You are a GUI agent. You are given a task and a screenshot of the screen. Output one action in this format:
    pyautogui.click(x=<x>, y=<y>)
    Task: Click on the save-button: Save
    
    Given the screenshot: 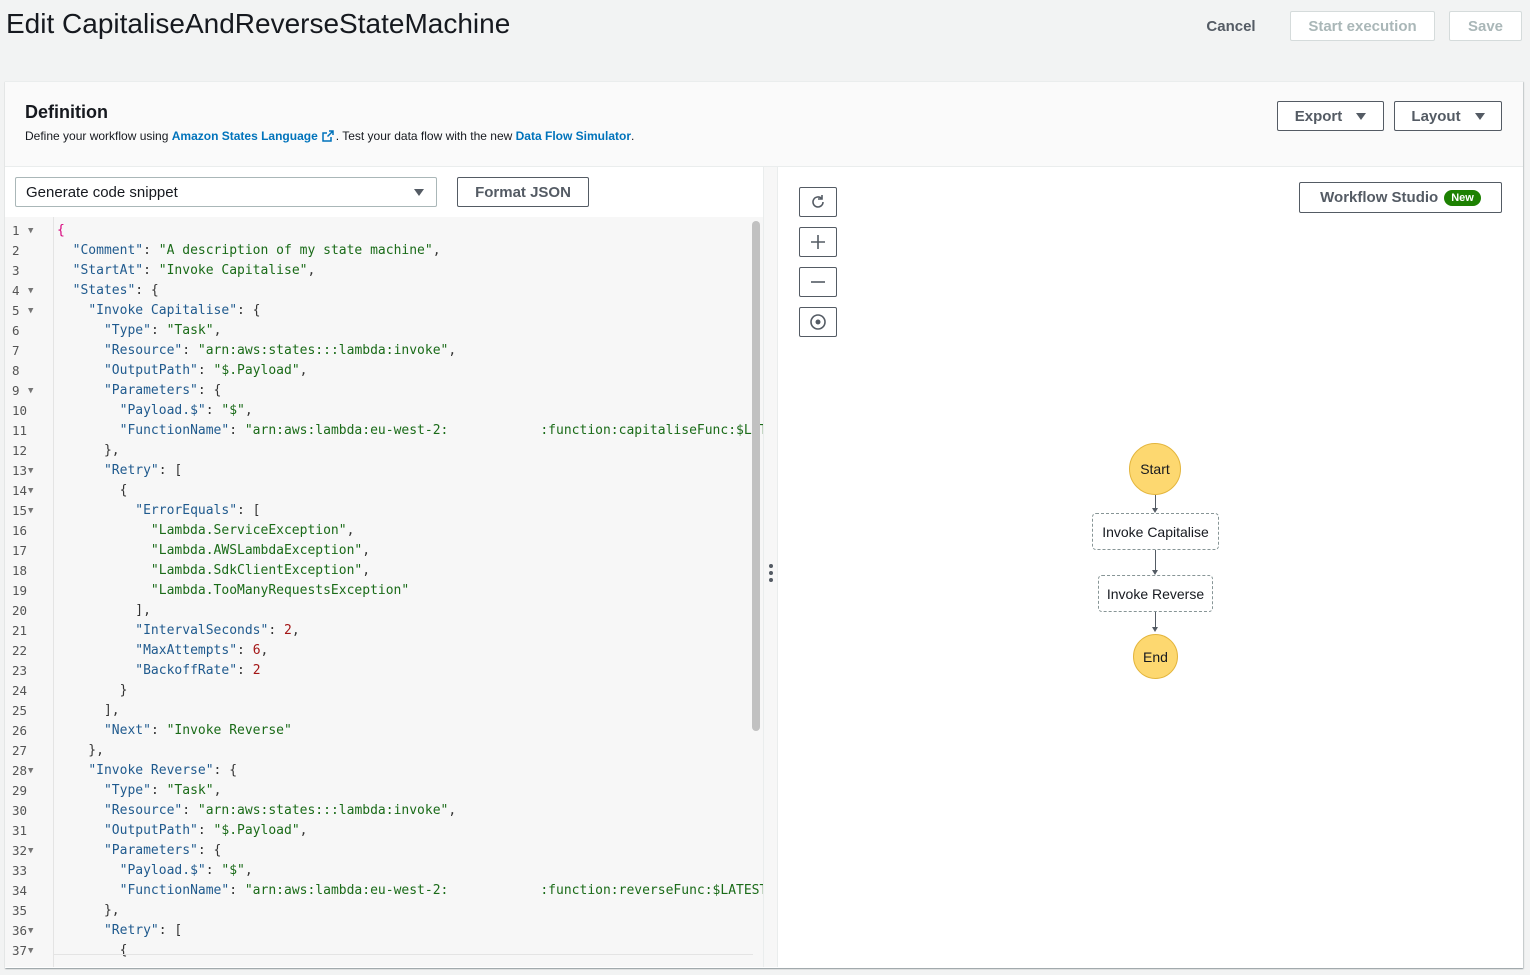 What is the action you would take?
    pyautogui.click(x=1485, y=26)
    